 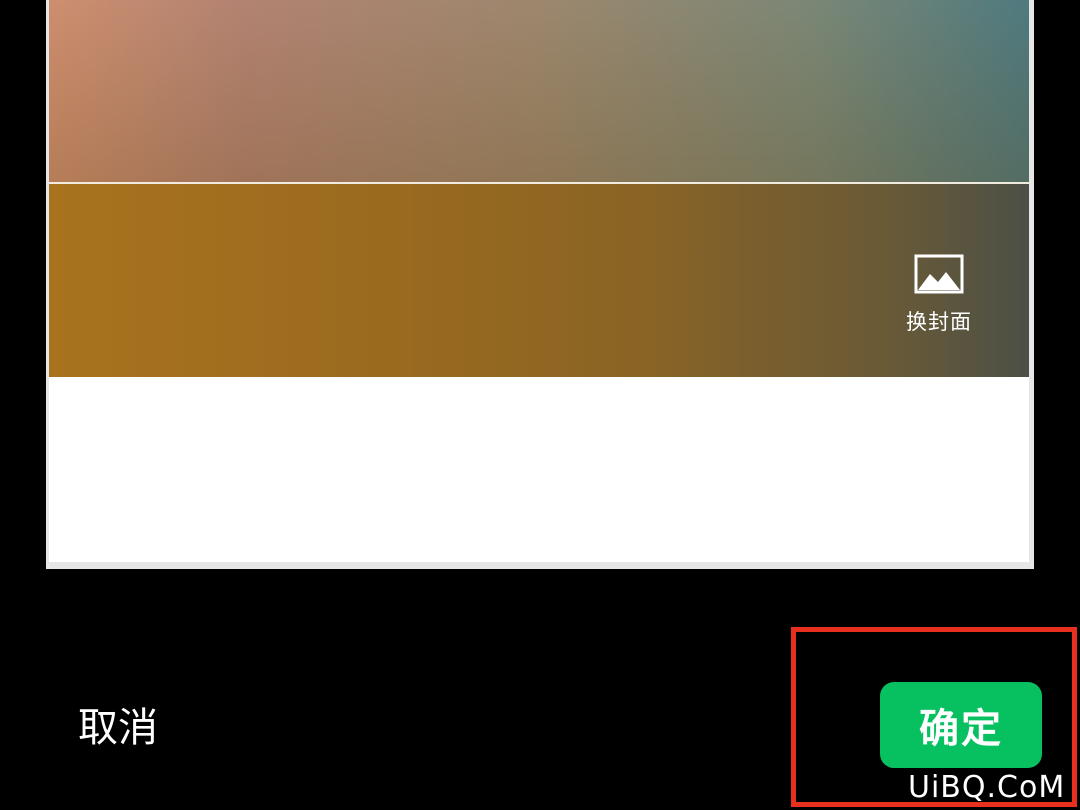 I want to click on change-cover-label: 换封面, so click(x=939, y=322).